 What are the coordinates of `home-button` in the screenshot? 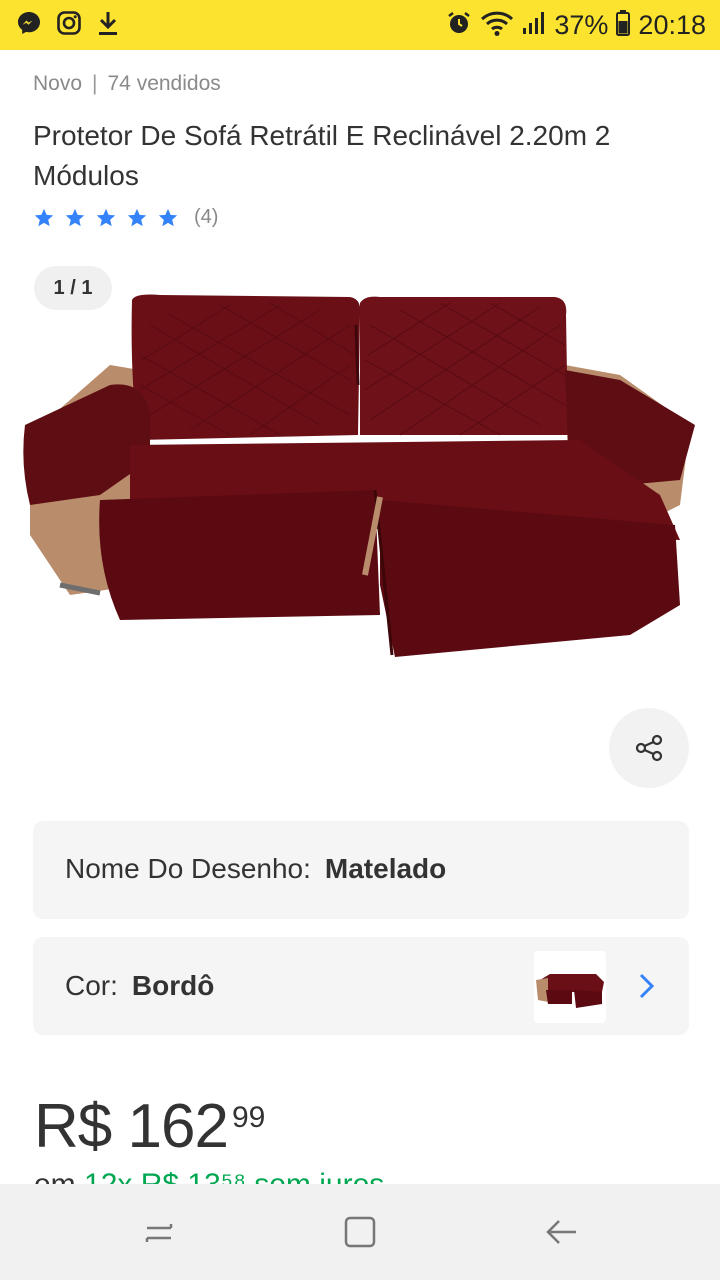 It's located at (360, 1232).